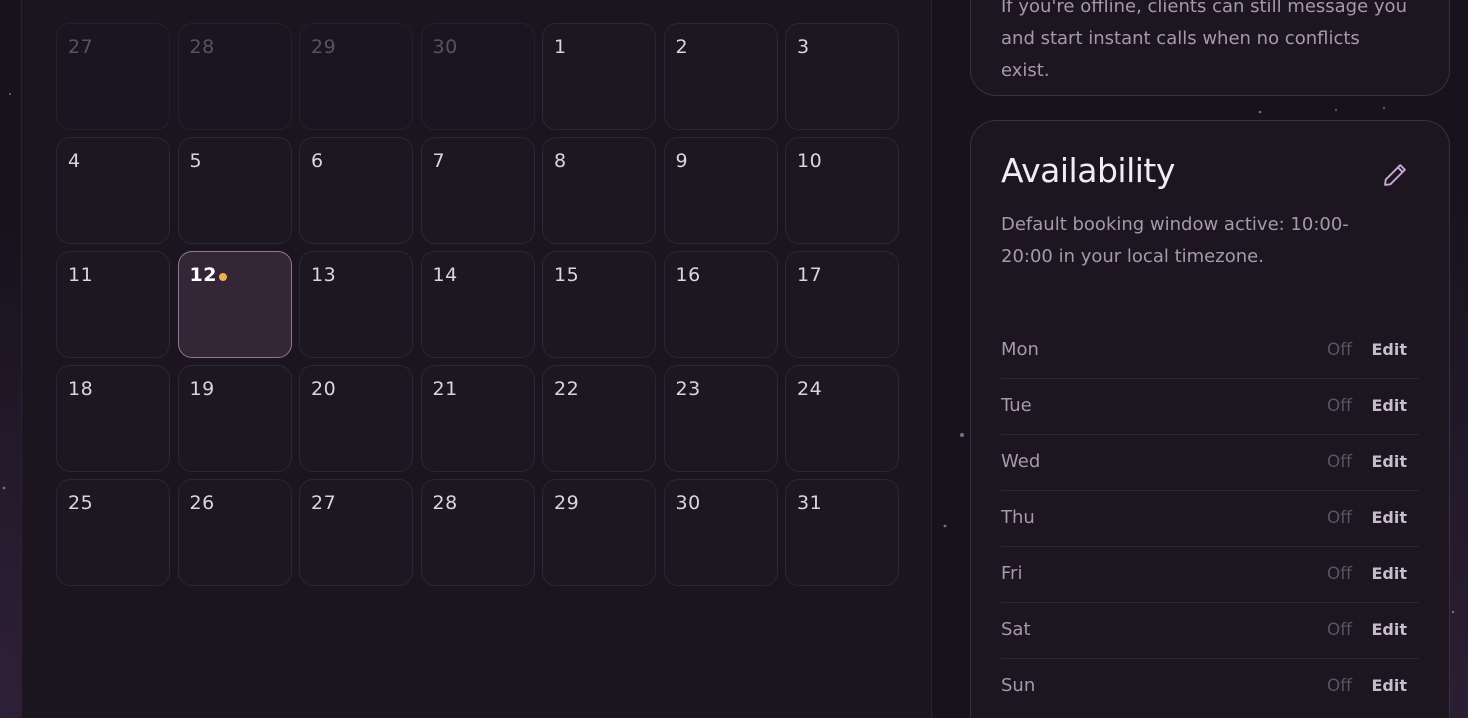 This screenshot has height=718, width=1468. Describe the element at coordinates (810, 503) in the screenshot. I see `calendar-day-number: 31` at that location.